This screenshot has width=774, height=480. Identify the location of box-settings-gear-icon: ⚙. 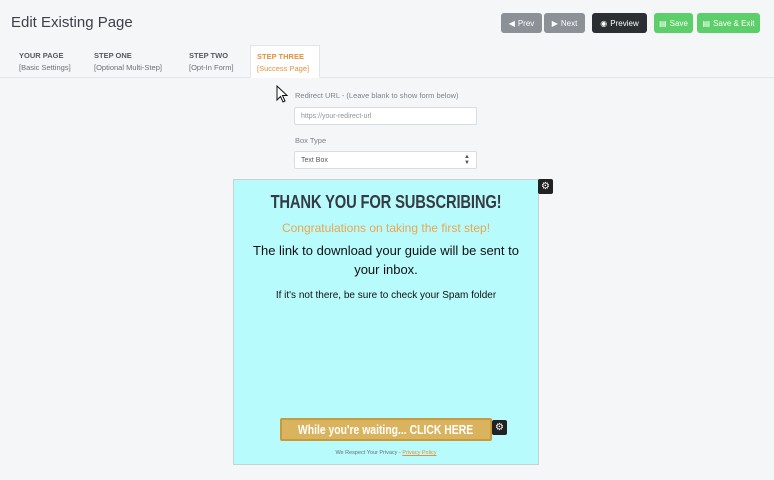
(545, 186).